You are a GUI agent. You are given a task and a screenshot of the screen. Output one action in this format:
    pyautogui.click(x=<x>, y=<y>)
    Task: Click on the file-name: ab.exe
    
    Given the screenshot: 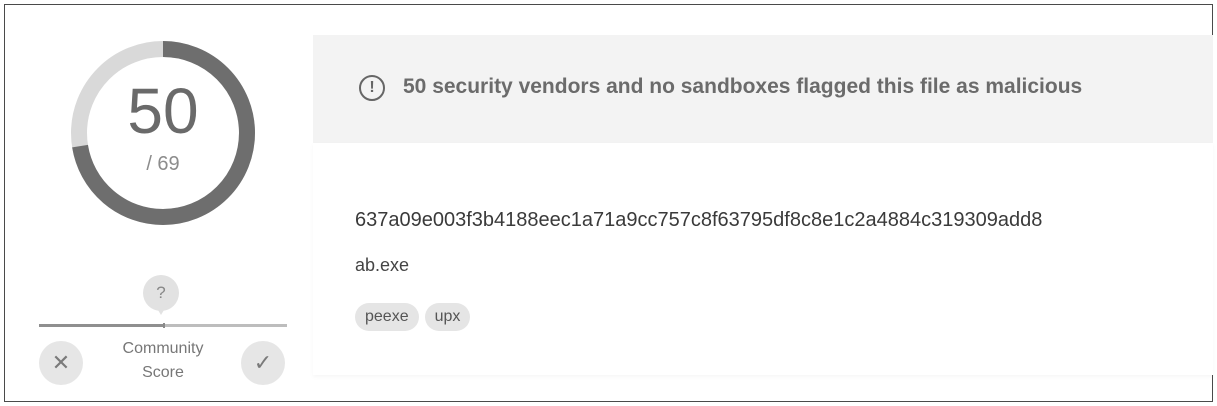 What is the action you would take?
    pyautogui.click(x=382, y=265)
    